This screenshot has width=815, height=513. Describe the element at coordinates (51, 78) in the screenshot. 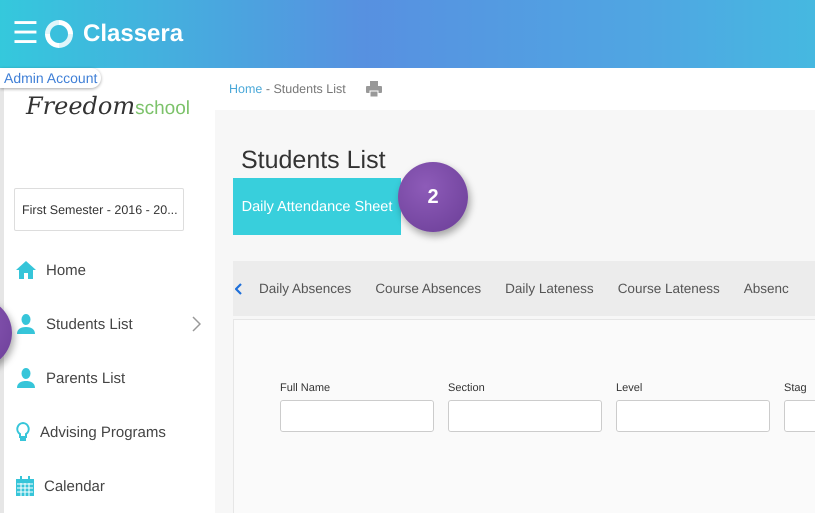

I see `account-badge: Admin Account` at that location.